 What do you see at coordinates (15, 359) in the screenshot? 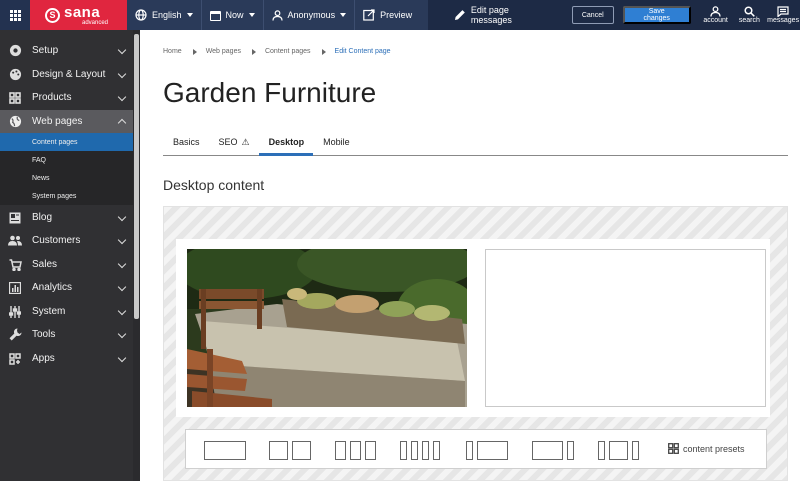
I see `apps-icon` at bounding box center [15, 359].